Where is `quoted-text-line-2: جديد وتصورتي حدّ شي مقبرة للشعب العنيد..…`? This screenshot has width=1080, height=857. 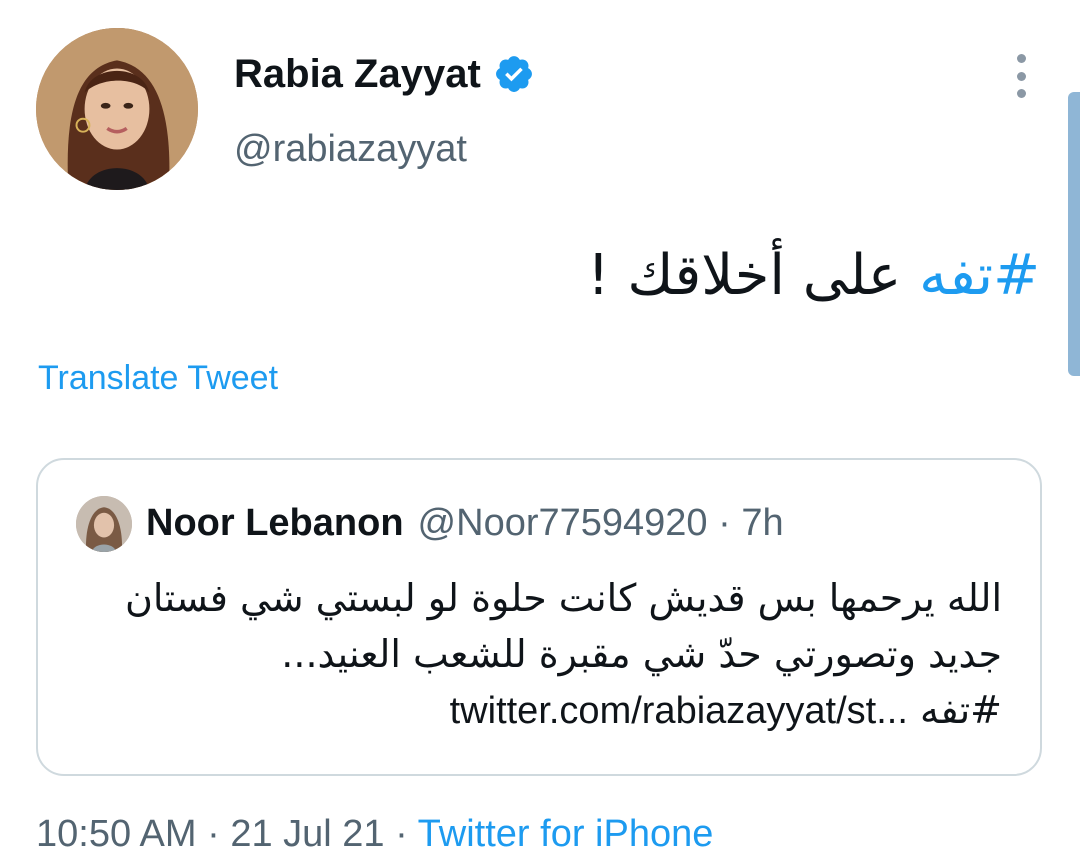
quoted-text-line-2: جديد وتصورتي حدّ شي مقبرة للشعب العنيد..… is located at coordinates (641, 654).